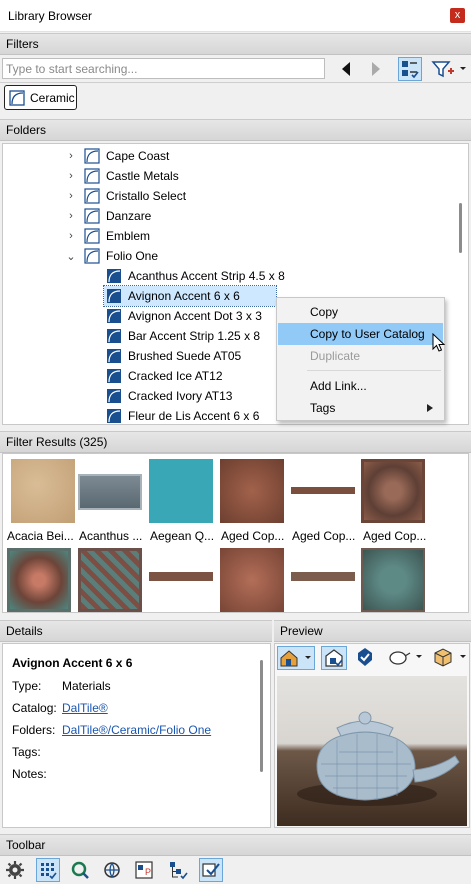 The image size is (471, 884). I want to click on forward-arrow-icon, so click(376, 69).